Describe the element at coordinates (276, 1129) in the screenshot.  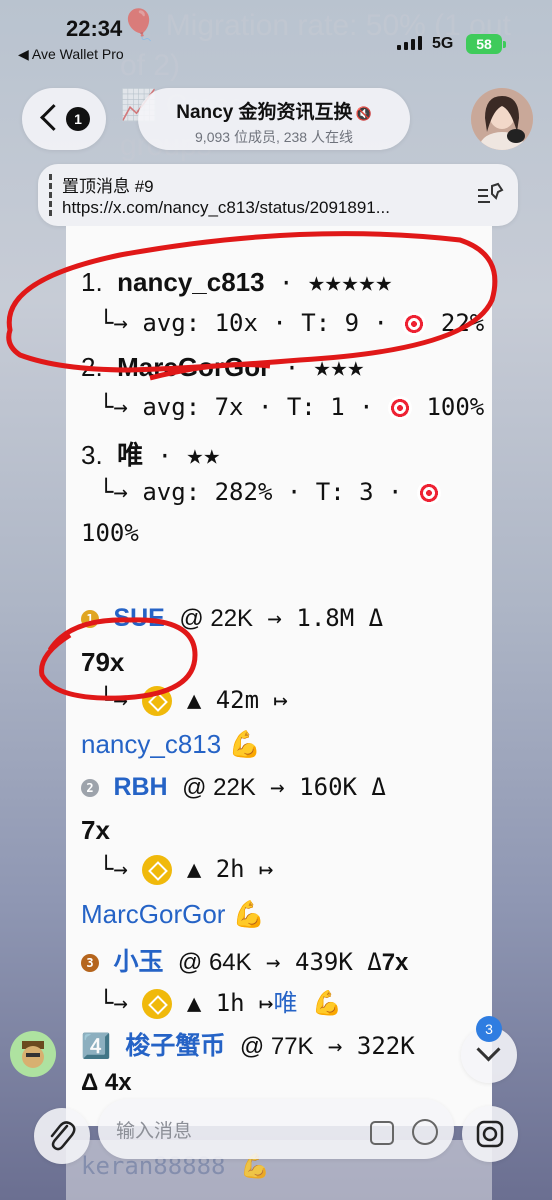
I see `message-input: 输入消息` at that location.